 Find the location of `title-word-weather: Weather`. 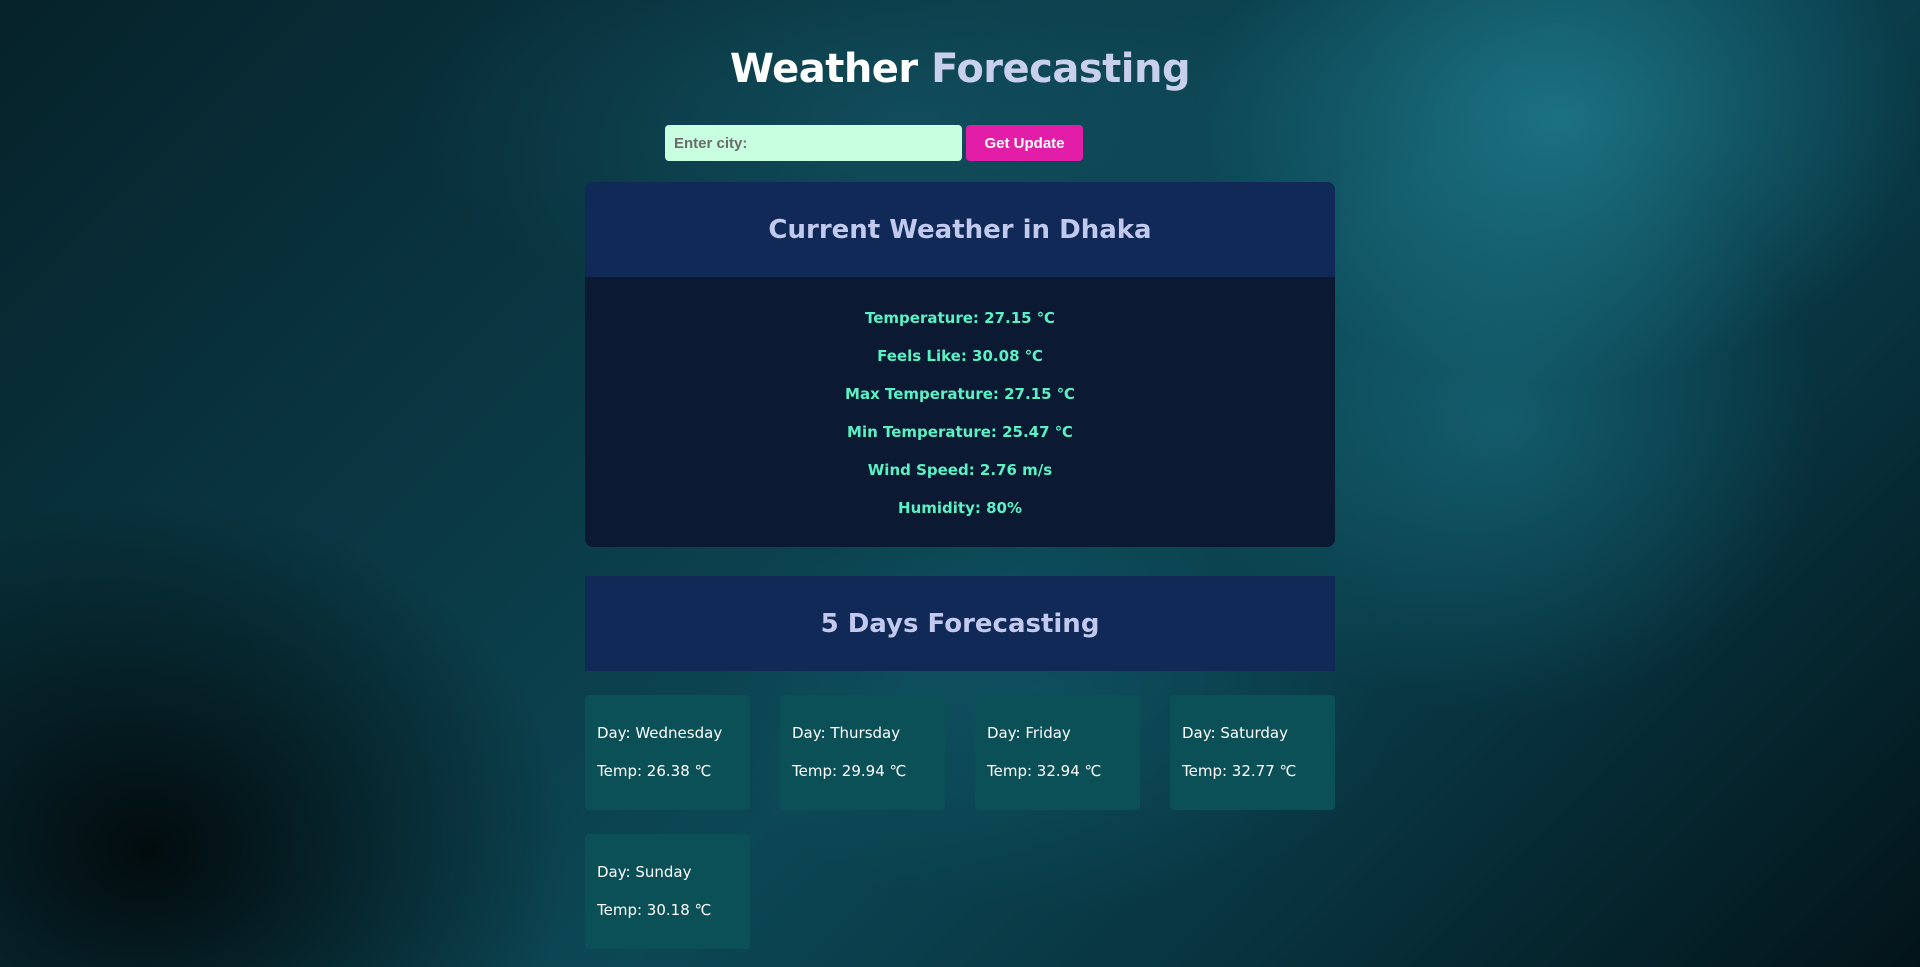

title-word-weather: Weather is located at coordinates (823, 69).